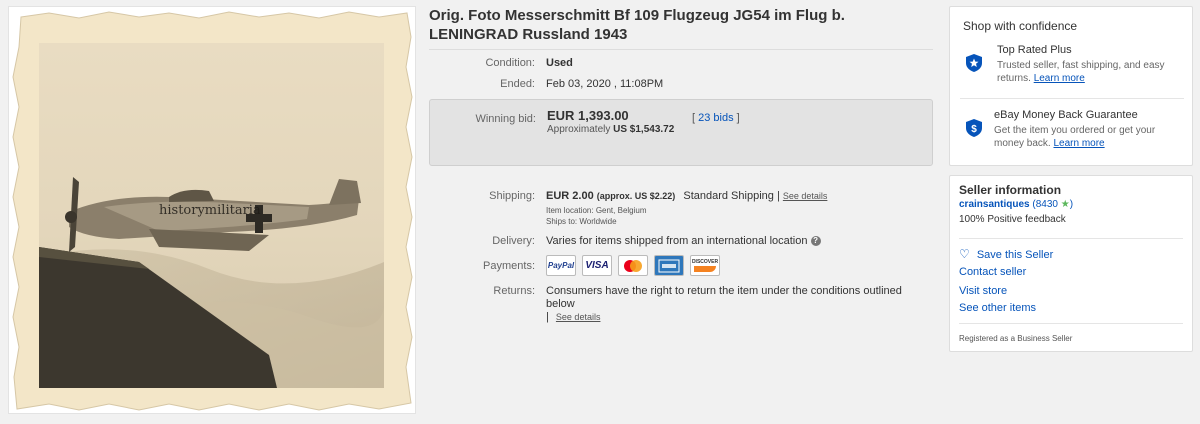 The width and height of the screenshot is (1200, 424). What do you see at coordinates (1072, 98) in the screenshot?
I see `confidence-divider` at bounding box center [1072, 98].